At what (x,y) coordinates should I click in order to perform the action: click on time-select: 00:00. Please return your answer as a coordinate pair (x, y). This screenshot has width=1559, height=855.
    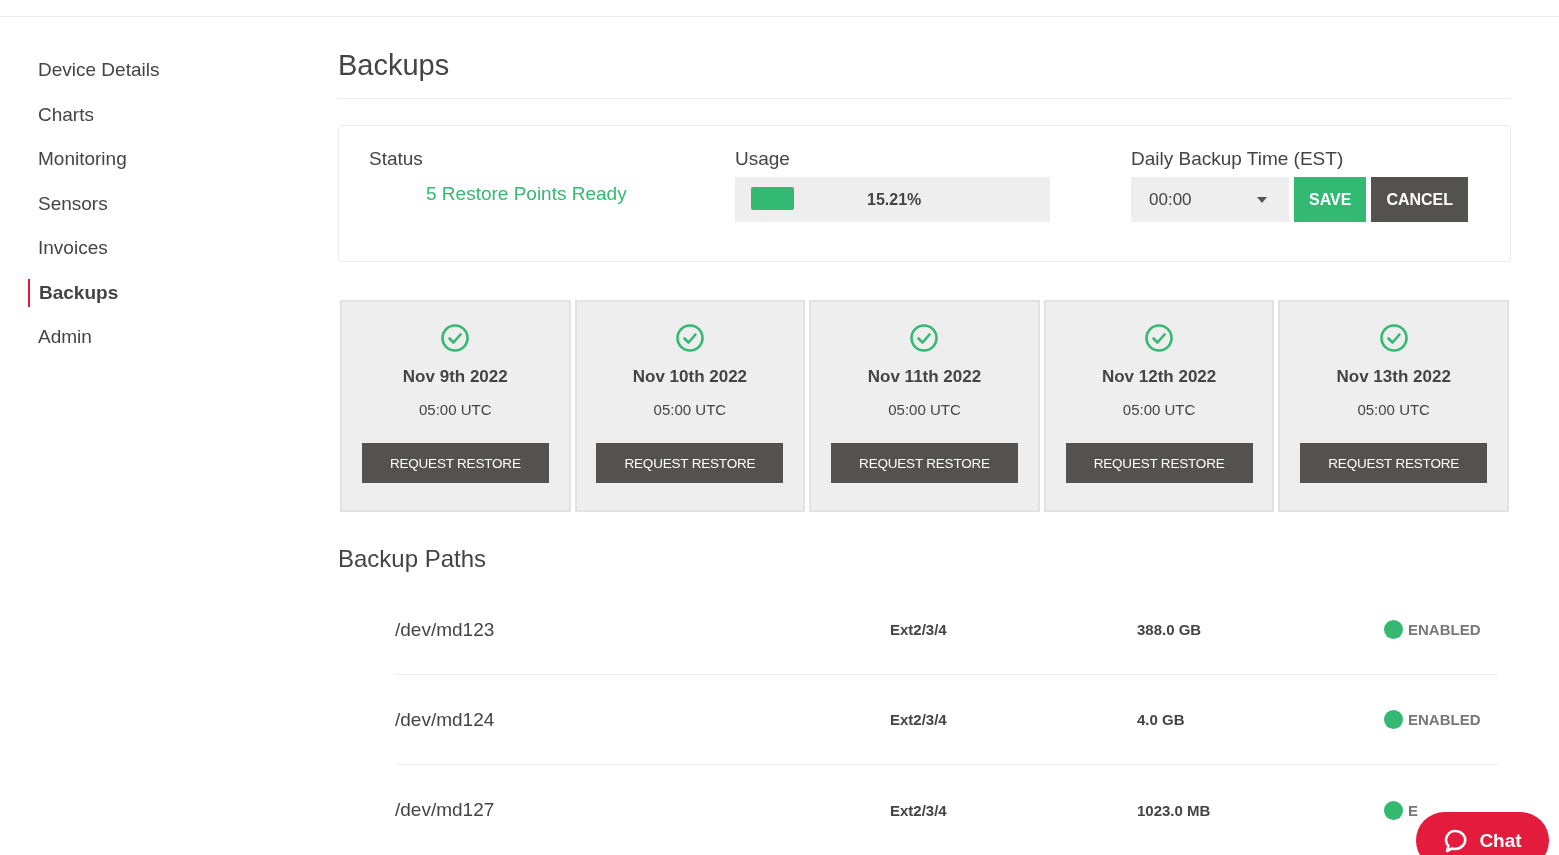
    Looking at the image, I should click on (1210, 199).